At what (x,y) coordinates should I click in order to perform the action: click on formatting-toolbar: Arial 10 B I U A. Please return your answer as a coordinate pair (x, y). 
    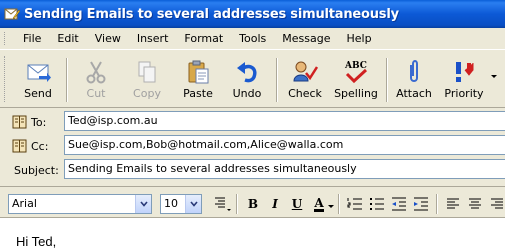
    Looking at the image, I should click on (252, 202).